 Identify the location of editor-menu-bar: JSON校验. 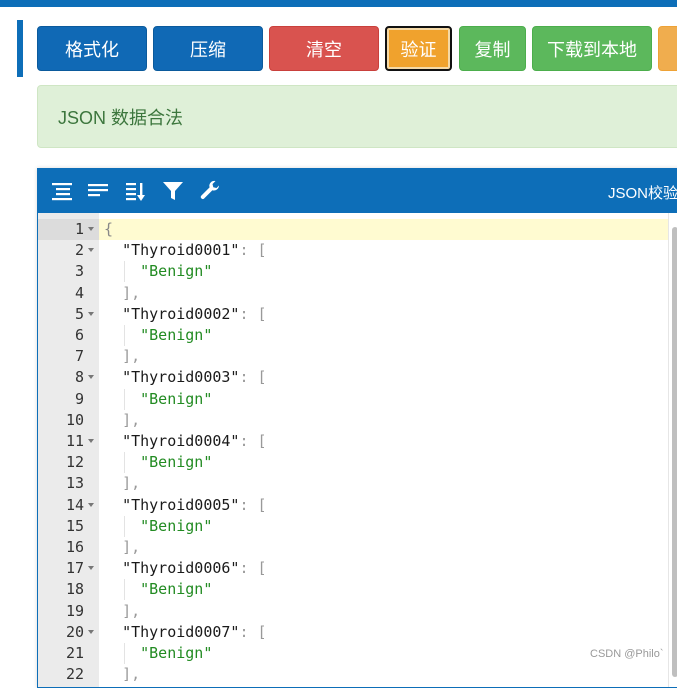
(357, 191).